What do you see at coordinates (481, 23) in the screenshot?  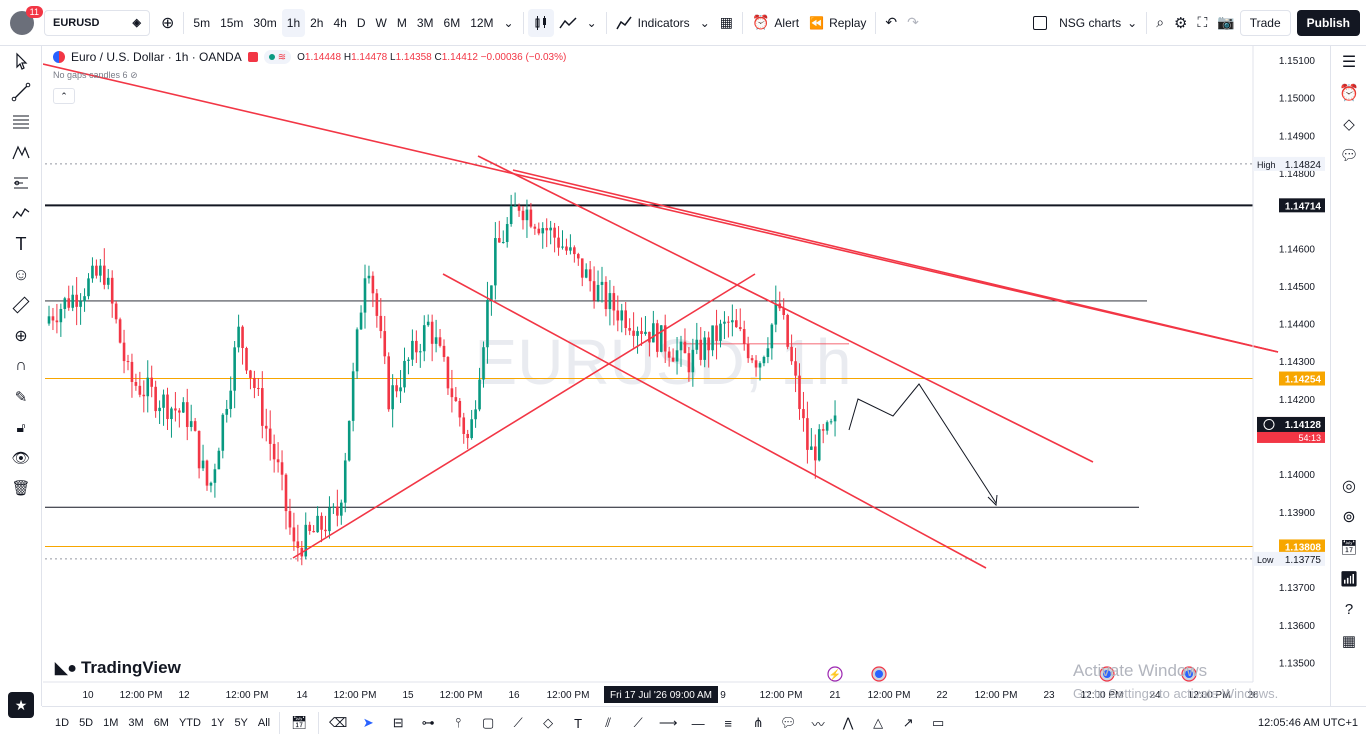 I see `interval-12m: 12M` at bounding box center [481, 23].